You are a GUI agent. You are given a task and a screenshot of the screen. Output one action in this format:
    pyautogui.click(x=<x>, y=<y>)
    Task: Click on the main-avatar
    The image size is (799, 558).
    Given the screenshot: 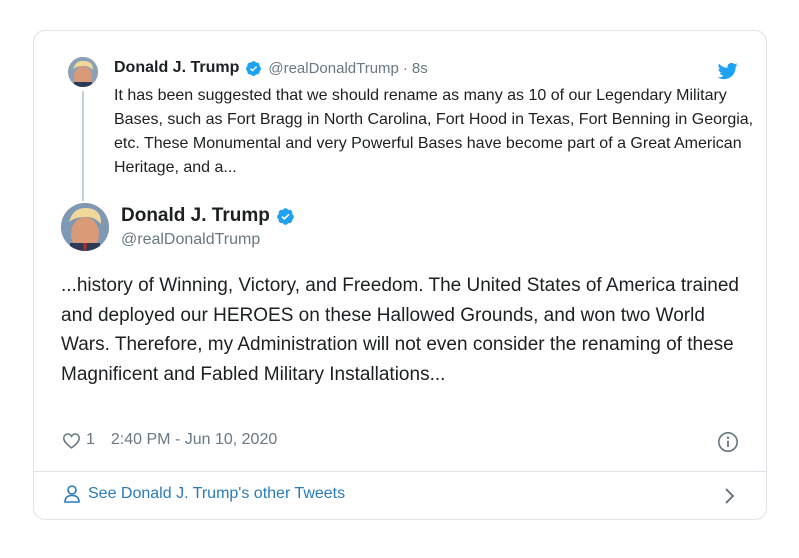 What is the action you would take?
    pyautogui.click(x=85, y=227)
    